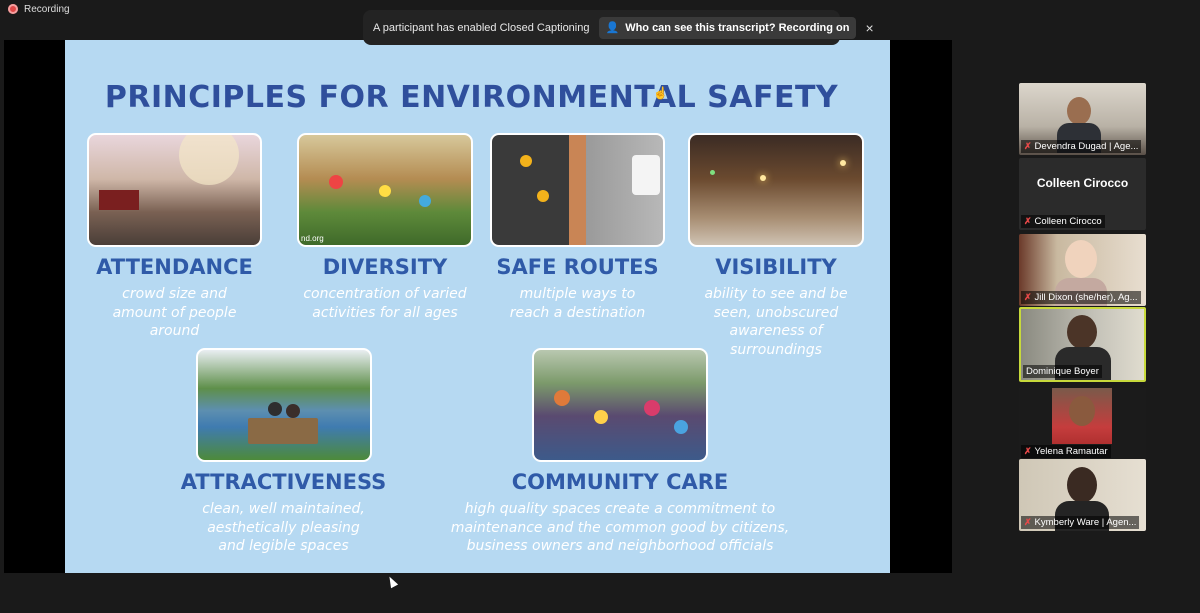 The width and height of the screenshot is (1200, 613). What do you see at coordinates (385, 190) in the screenshot?
I see `diversity-photo: nd.org` at bounding box center [385, 190].